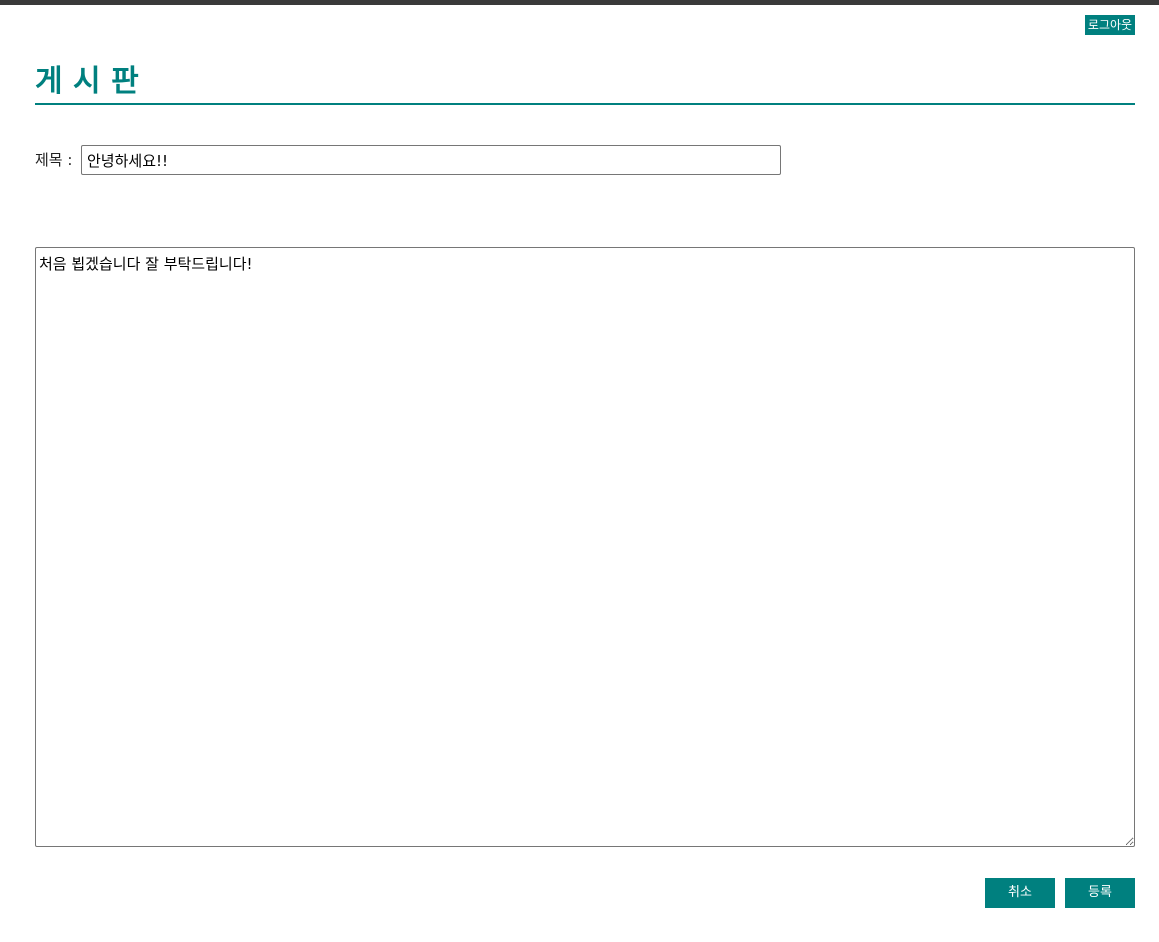 Image resolution: width=1159 pixels, height=942 pixels. Describe the element at coordinates (1100, 893) in the screenshot. I see `submit-button: 등록` at that location.